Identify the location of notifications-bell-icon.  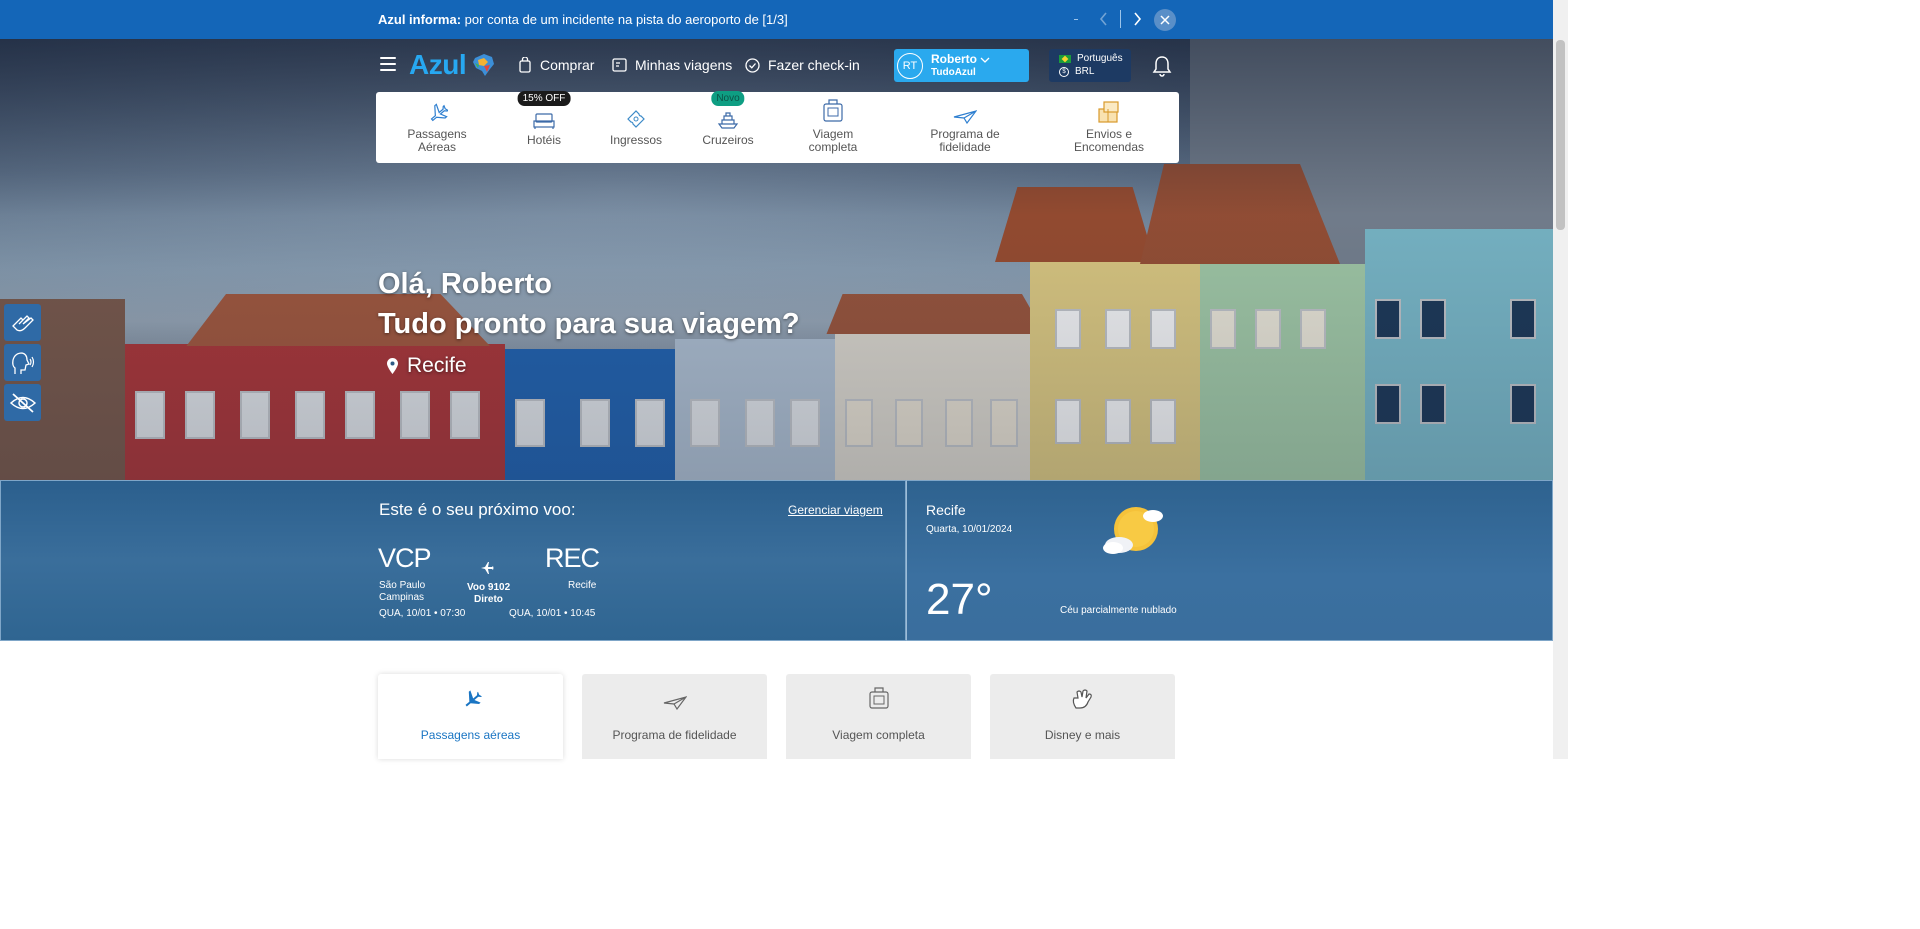
(1162, 66).